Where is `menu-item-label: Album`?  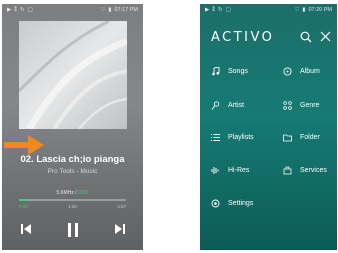
menu-item-label: Album is located at coordinates (310, 71).